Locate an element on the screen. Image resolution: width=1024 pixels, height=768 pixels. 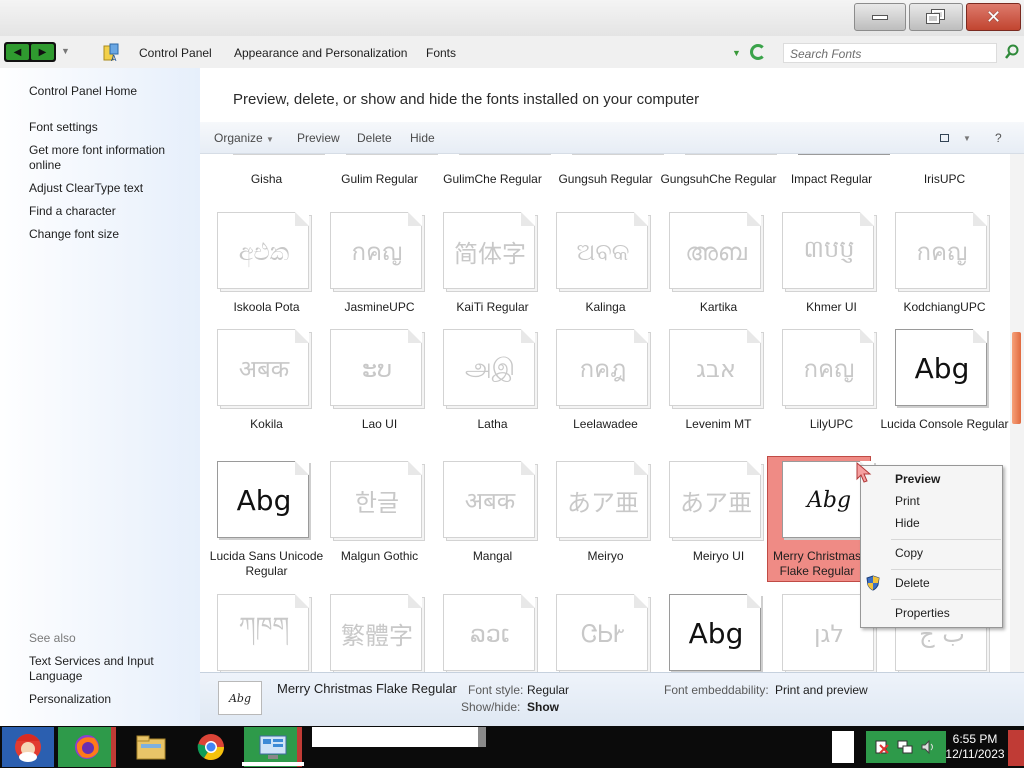
font-sample-text: അബ is located at coordinates (716, 251).